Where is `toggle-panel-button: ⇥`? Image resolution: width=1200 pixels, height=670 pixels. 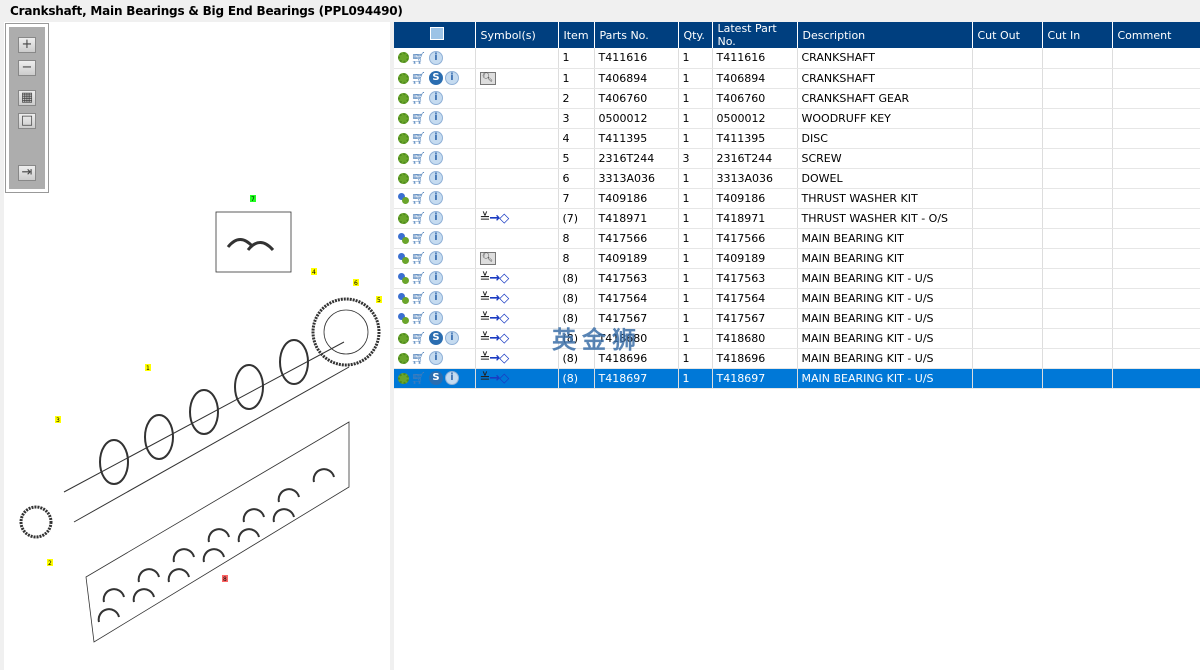
toggle-panel-button: ⇥ is located at coordinates (27, 173).